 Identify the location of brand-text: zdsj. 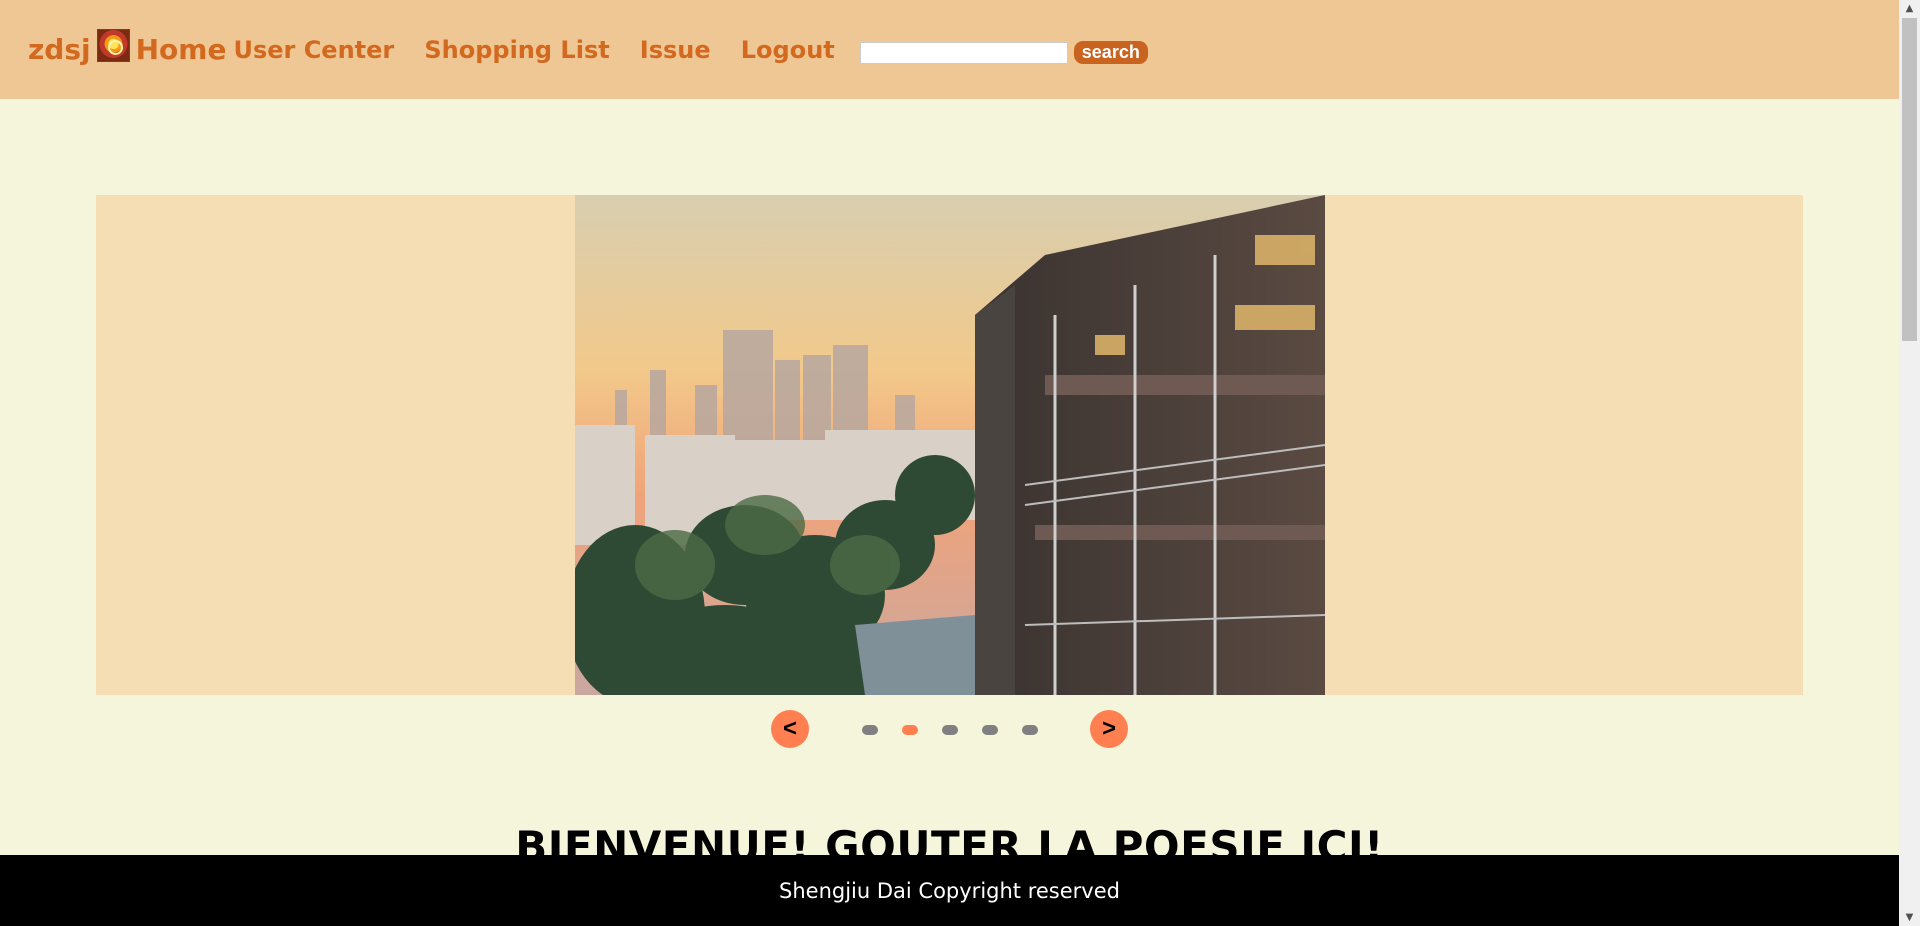
(59, 49).